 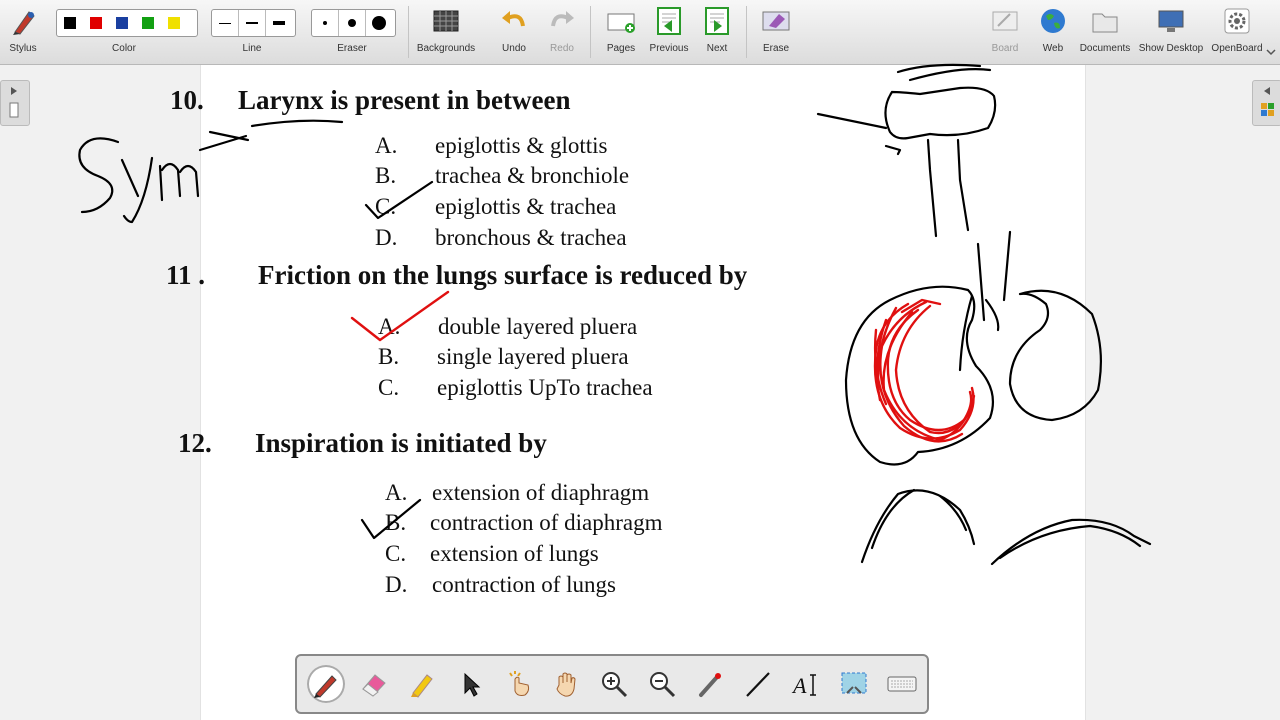 I want to click on interact-tool-button, so click(x=518, y=684).